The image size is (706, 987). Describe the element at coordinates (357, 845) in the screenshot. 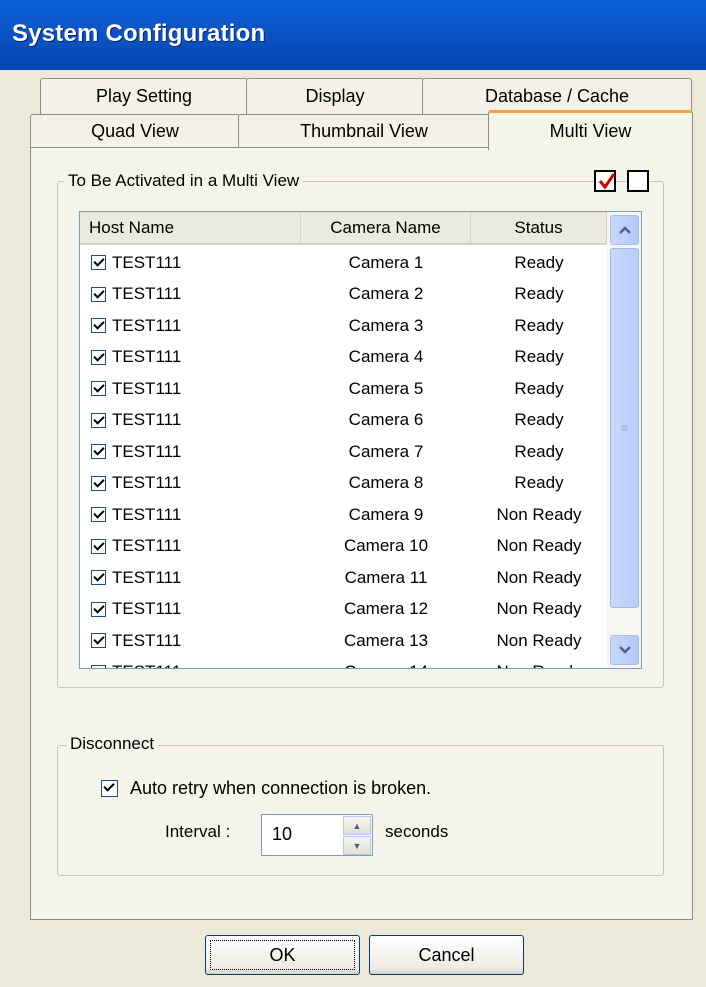

I see `spin-down-button: ▼` at that location.